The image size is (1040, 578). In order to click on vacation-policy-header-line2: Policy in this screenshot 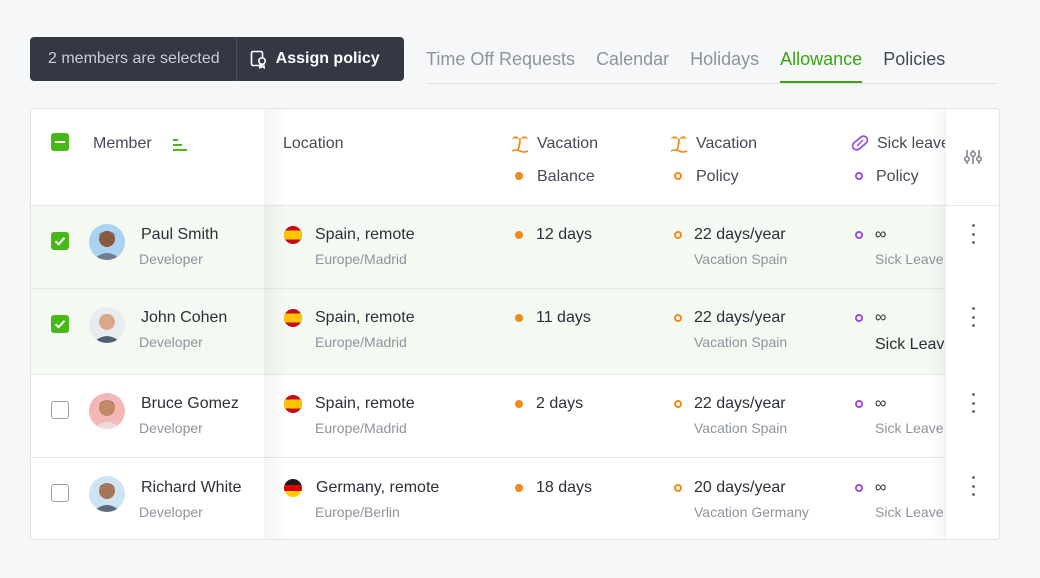, I will do `click(717, 176)`.